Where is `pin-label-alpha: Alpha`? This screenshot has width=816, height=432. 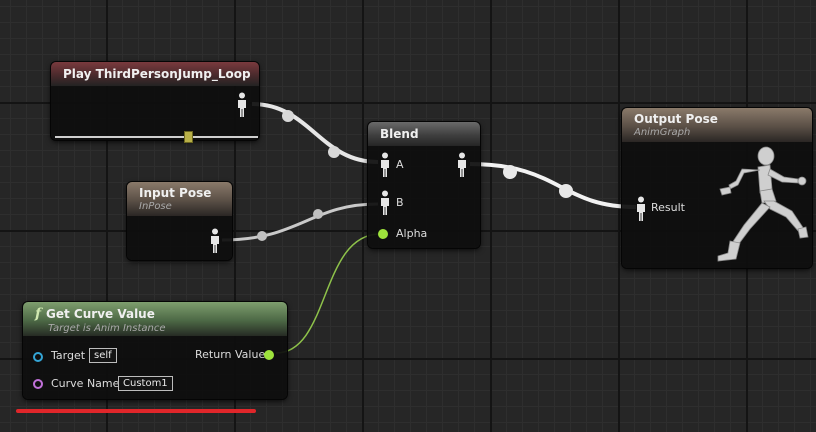 pin-label-alpha: Alpha is located at coordinates (412, 233).